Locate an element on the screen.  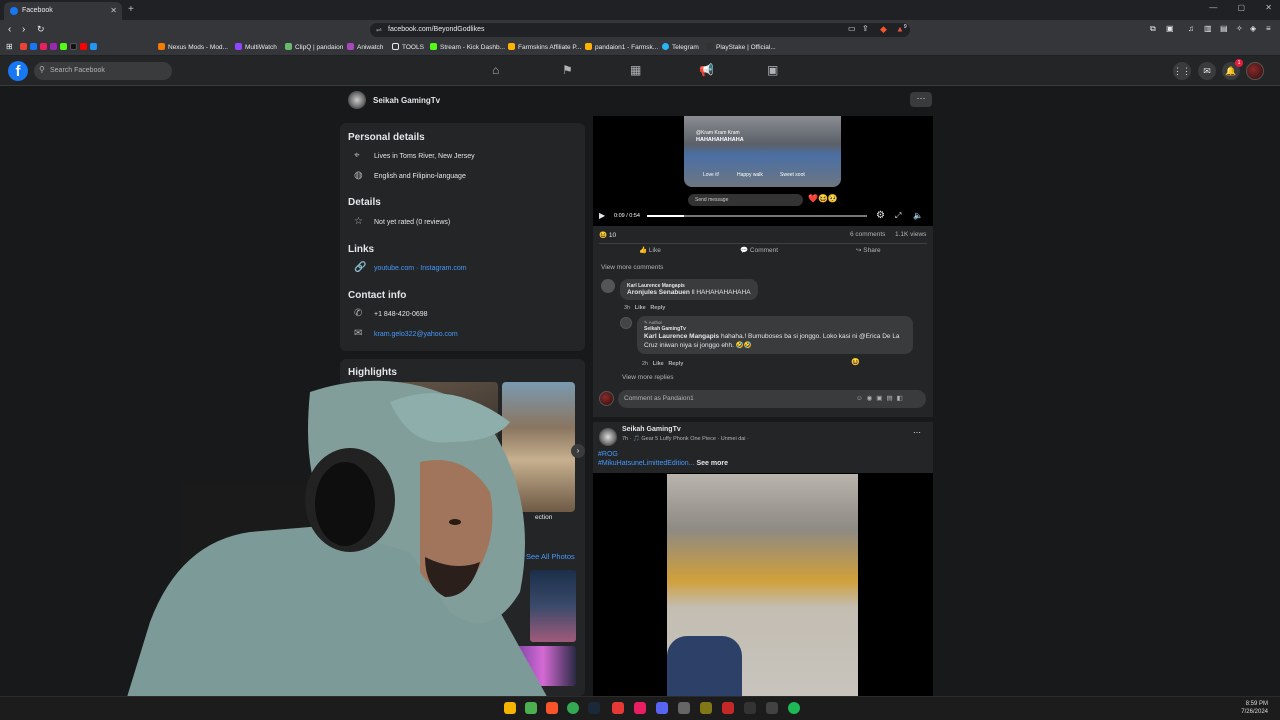
my-avatar is located at coordinates (606, 398).